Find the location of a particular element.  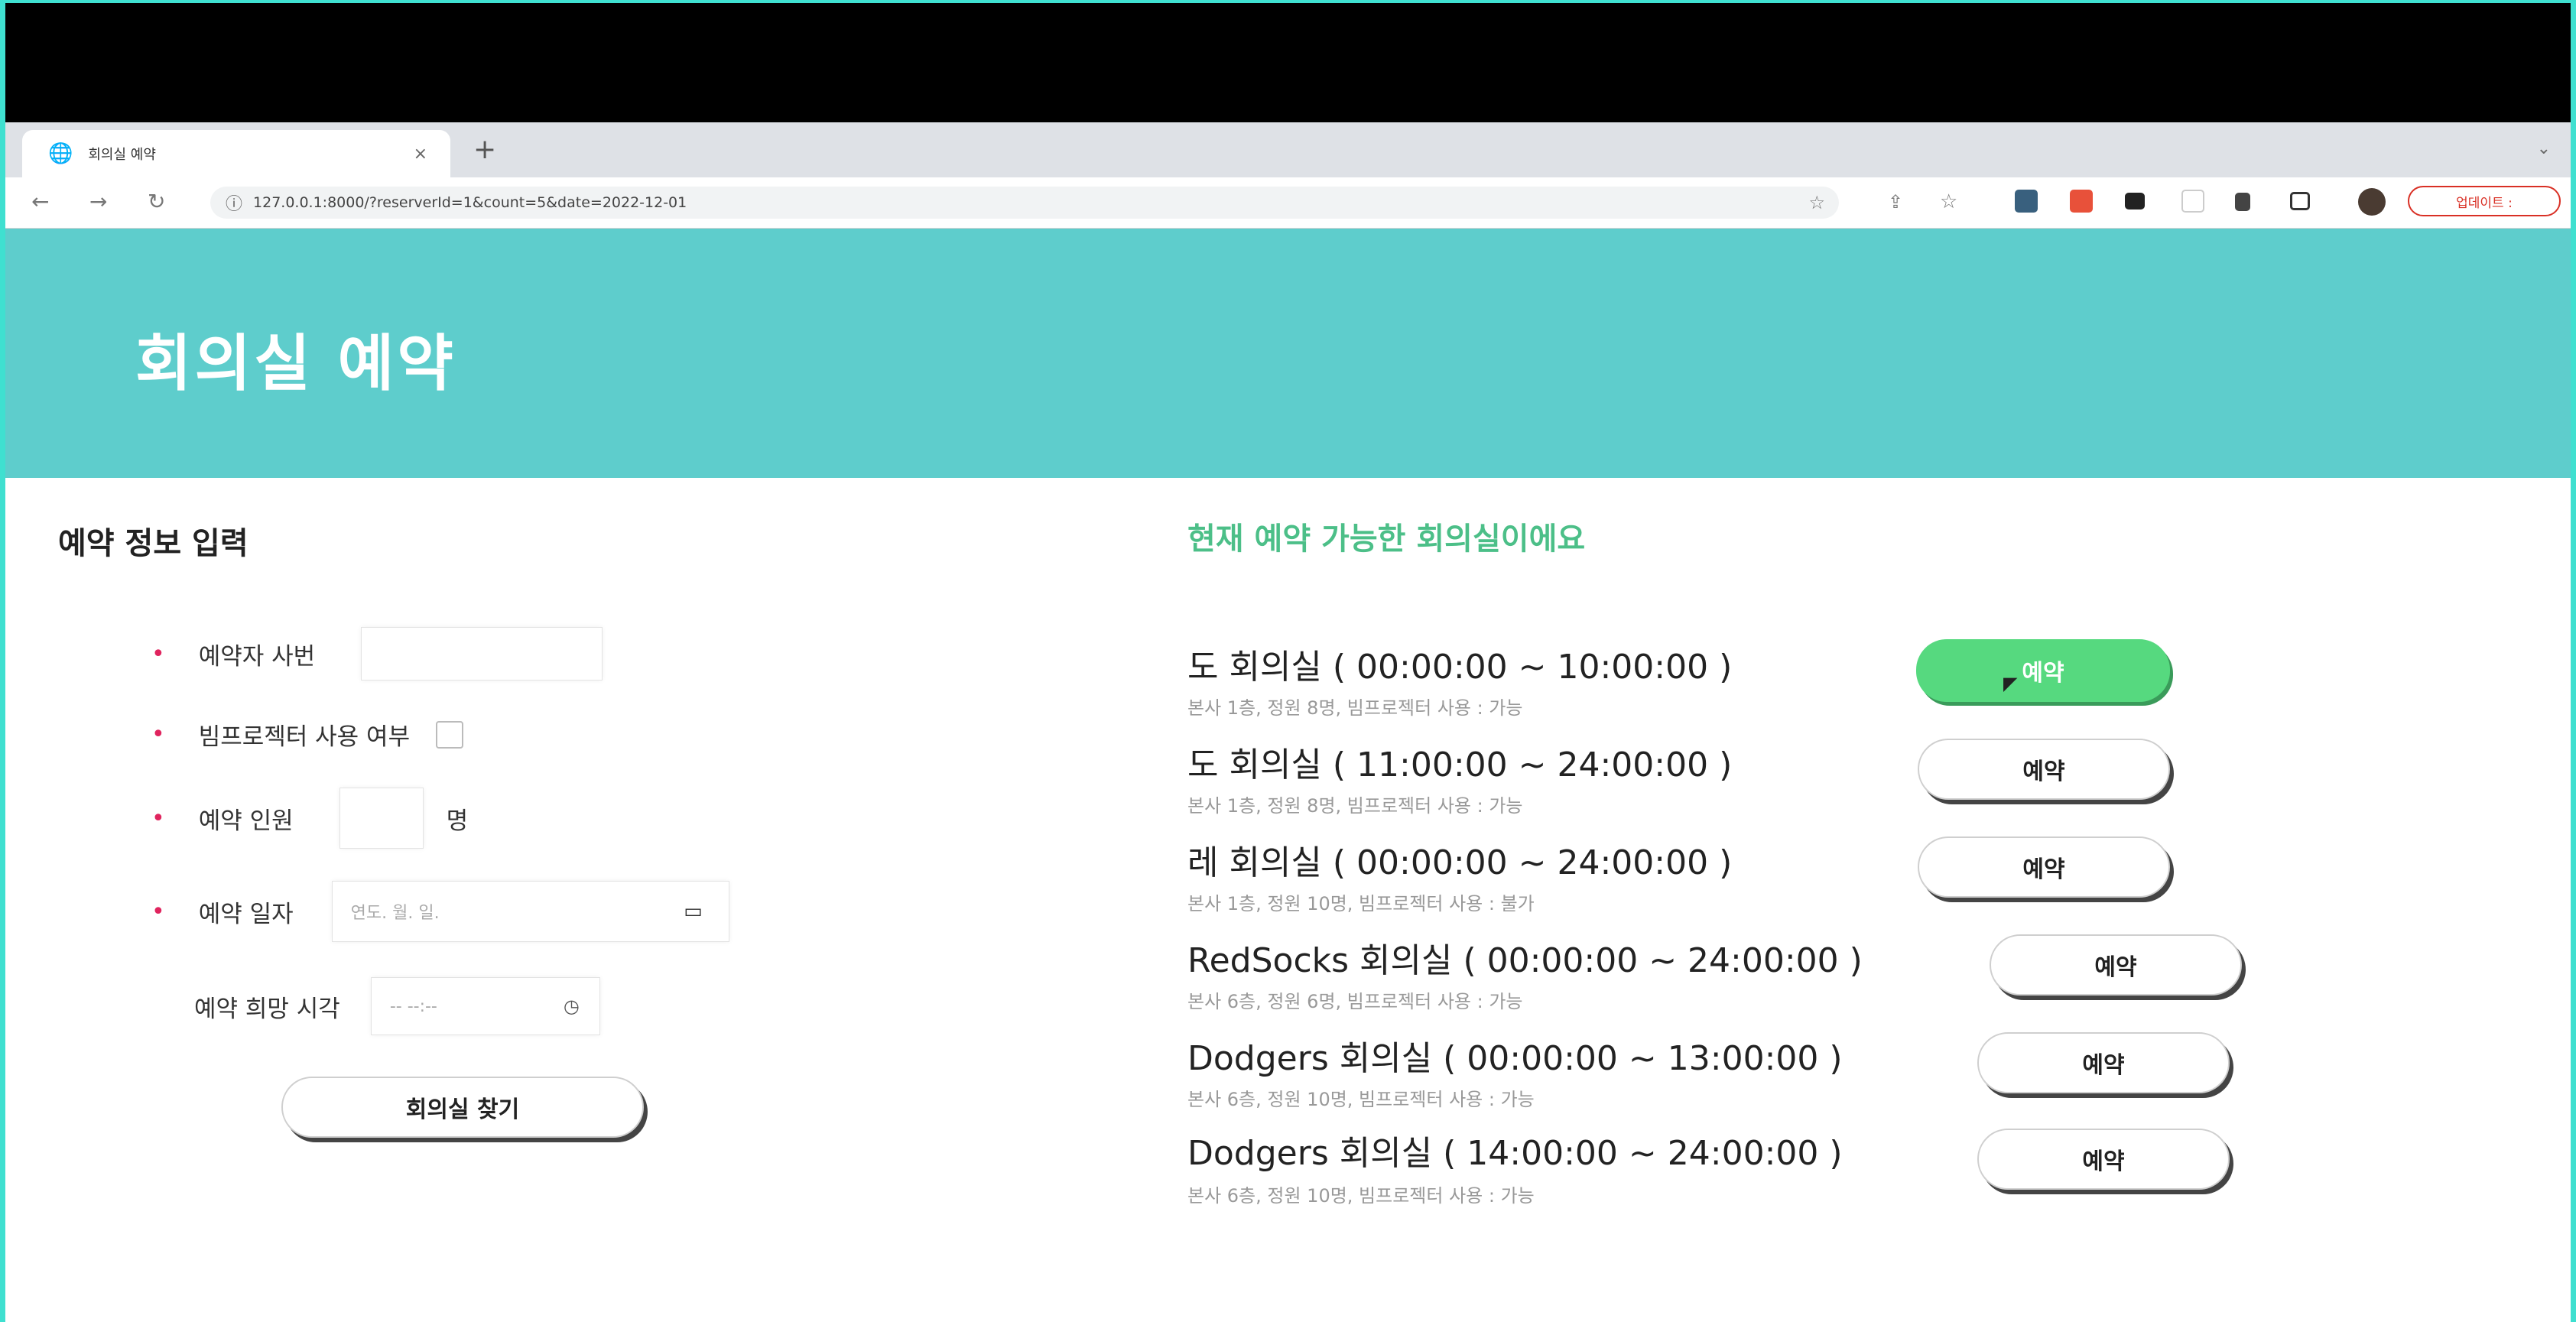

extensions-puzzle-icon is located at coordinates (2243, 202).